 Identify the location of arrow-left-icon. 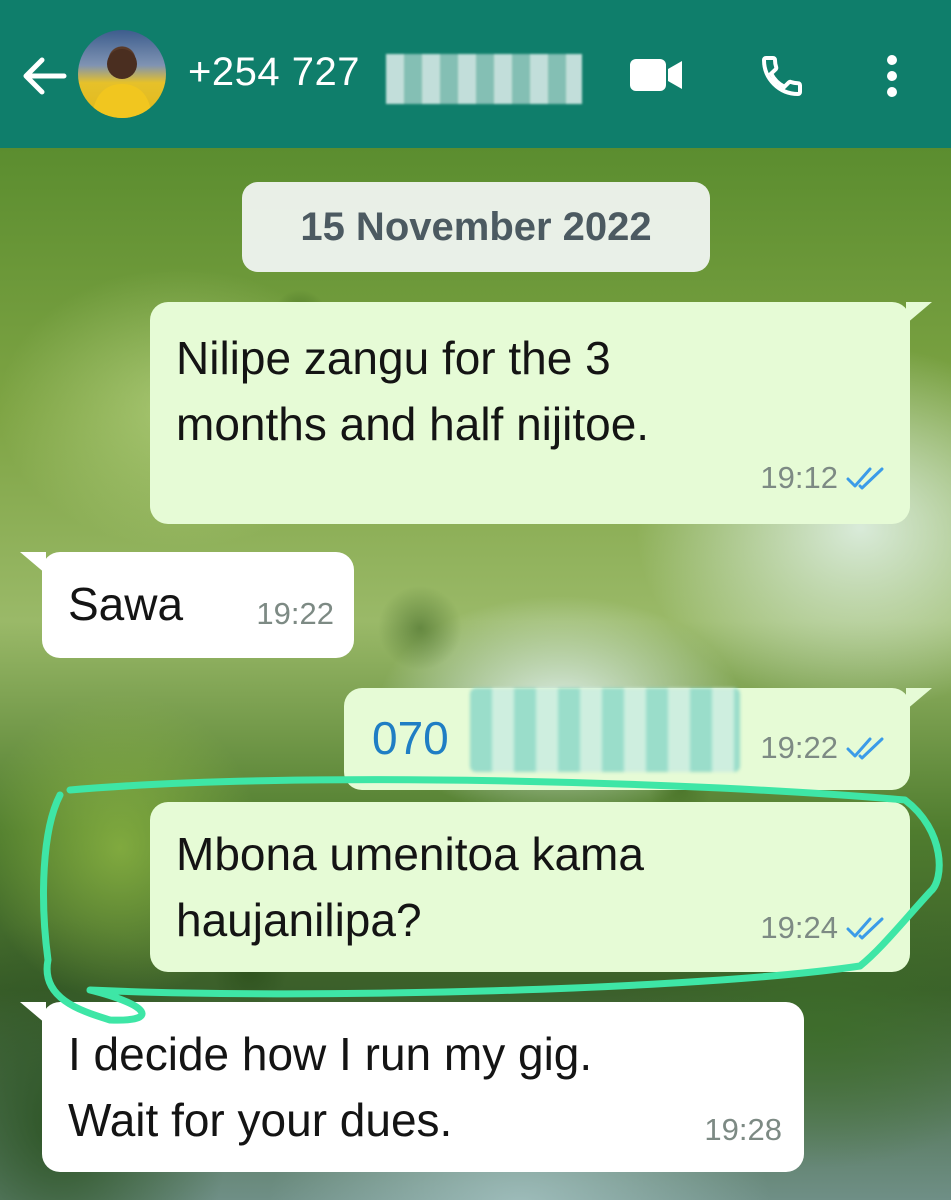
(44, 76).